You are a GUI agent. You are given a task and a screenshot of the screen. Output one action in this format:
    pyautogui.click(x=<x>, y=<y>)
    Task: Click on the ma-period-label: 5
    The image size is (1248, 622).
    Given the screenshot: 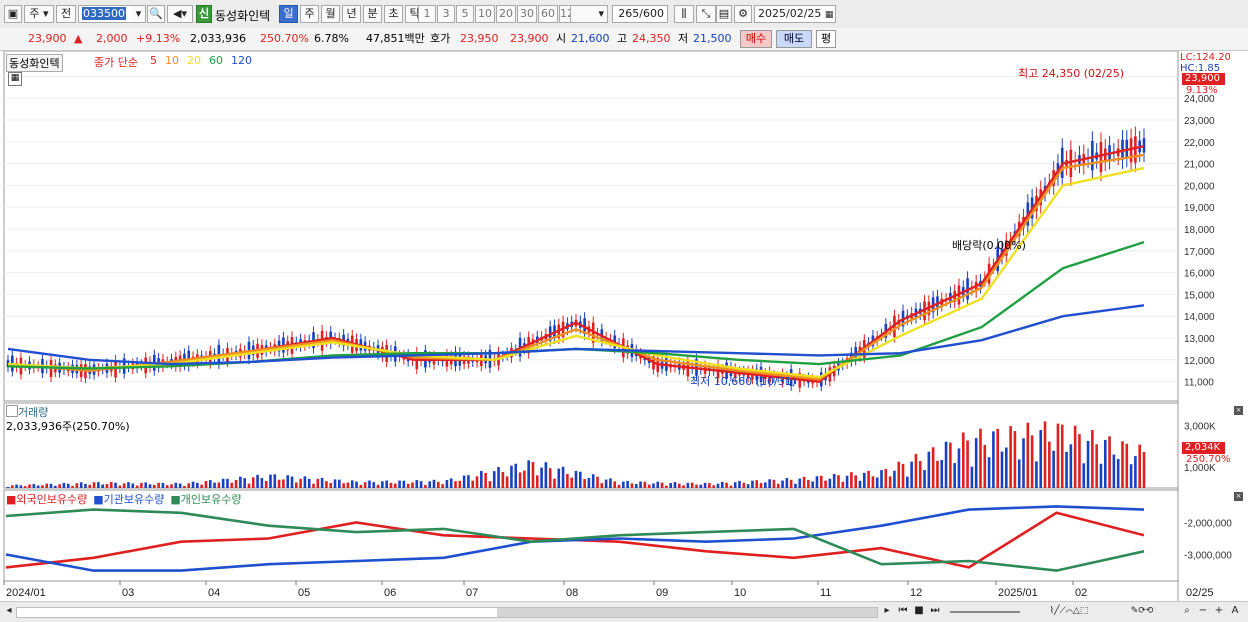 What is the action you would take?
    pyautogui.click(x=153, y=60)
    